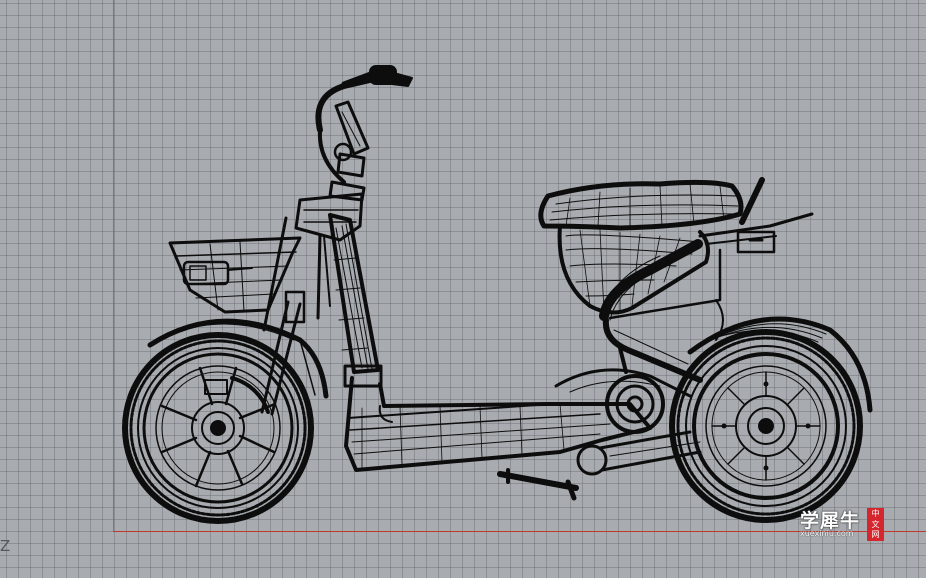 Image resolution: width=926 pixels, height=578 pixels. I want to click on kickstand, so click(538, 484).